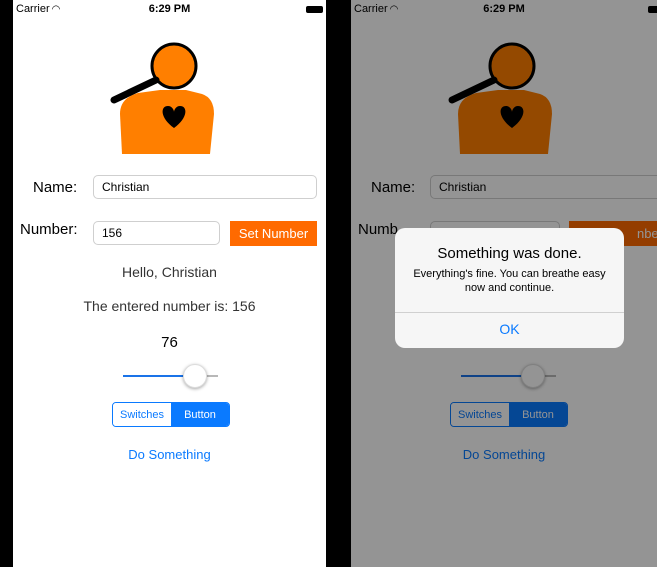 This screenshot has width=657, height=567. What do you see at coordinates (509, 253) in the screenshot?
I see `alert-title: Something was done.` at bounding box center [509, 253].